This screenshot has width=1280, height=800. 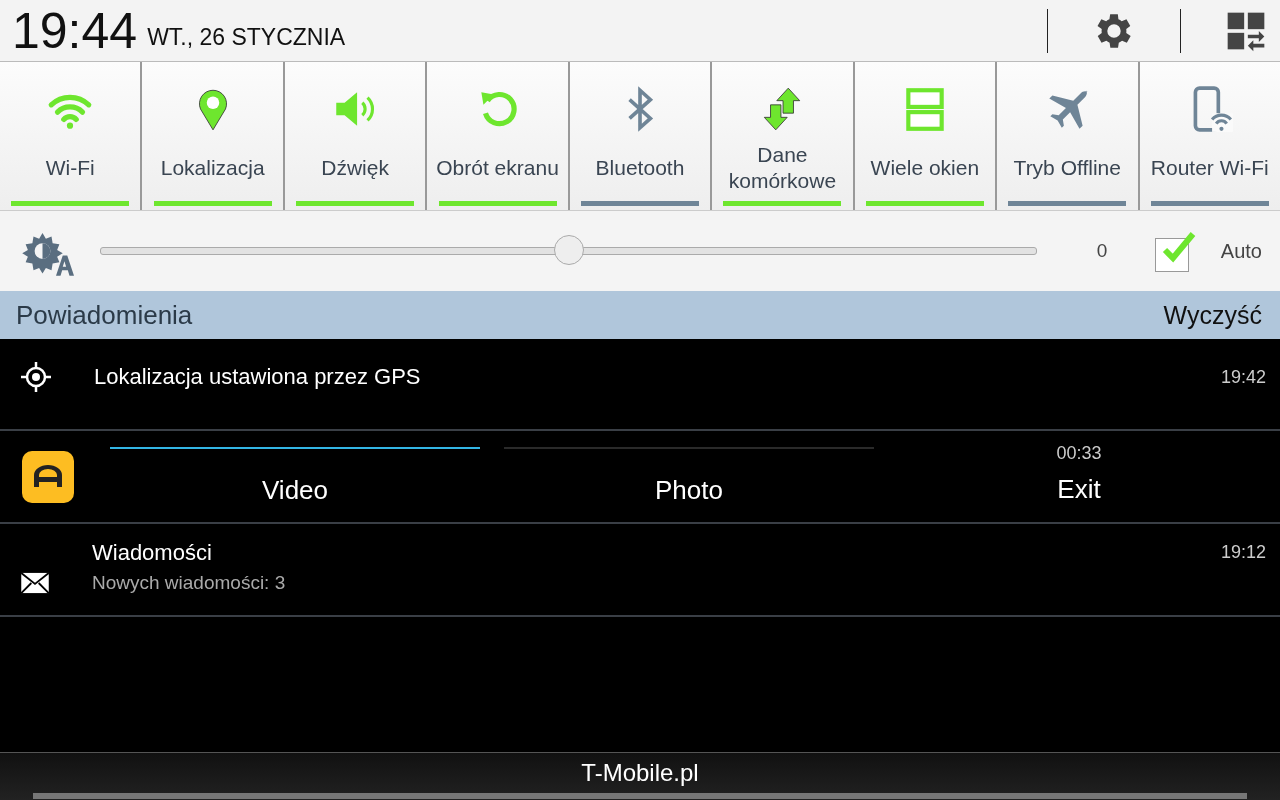 I want to click on recorder-tab: Photo, so click(x=689, y=476).